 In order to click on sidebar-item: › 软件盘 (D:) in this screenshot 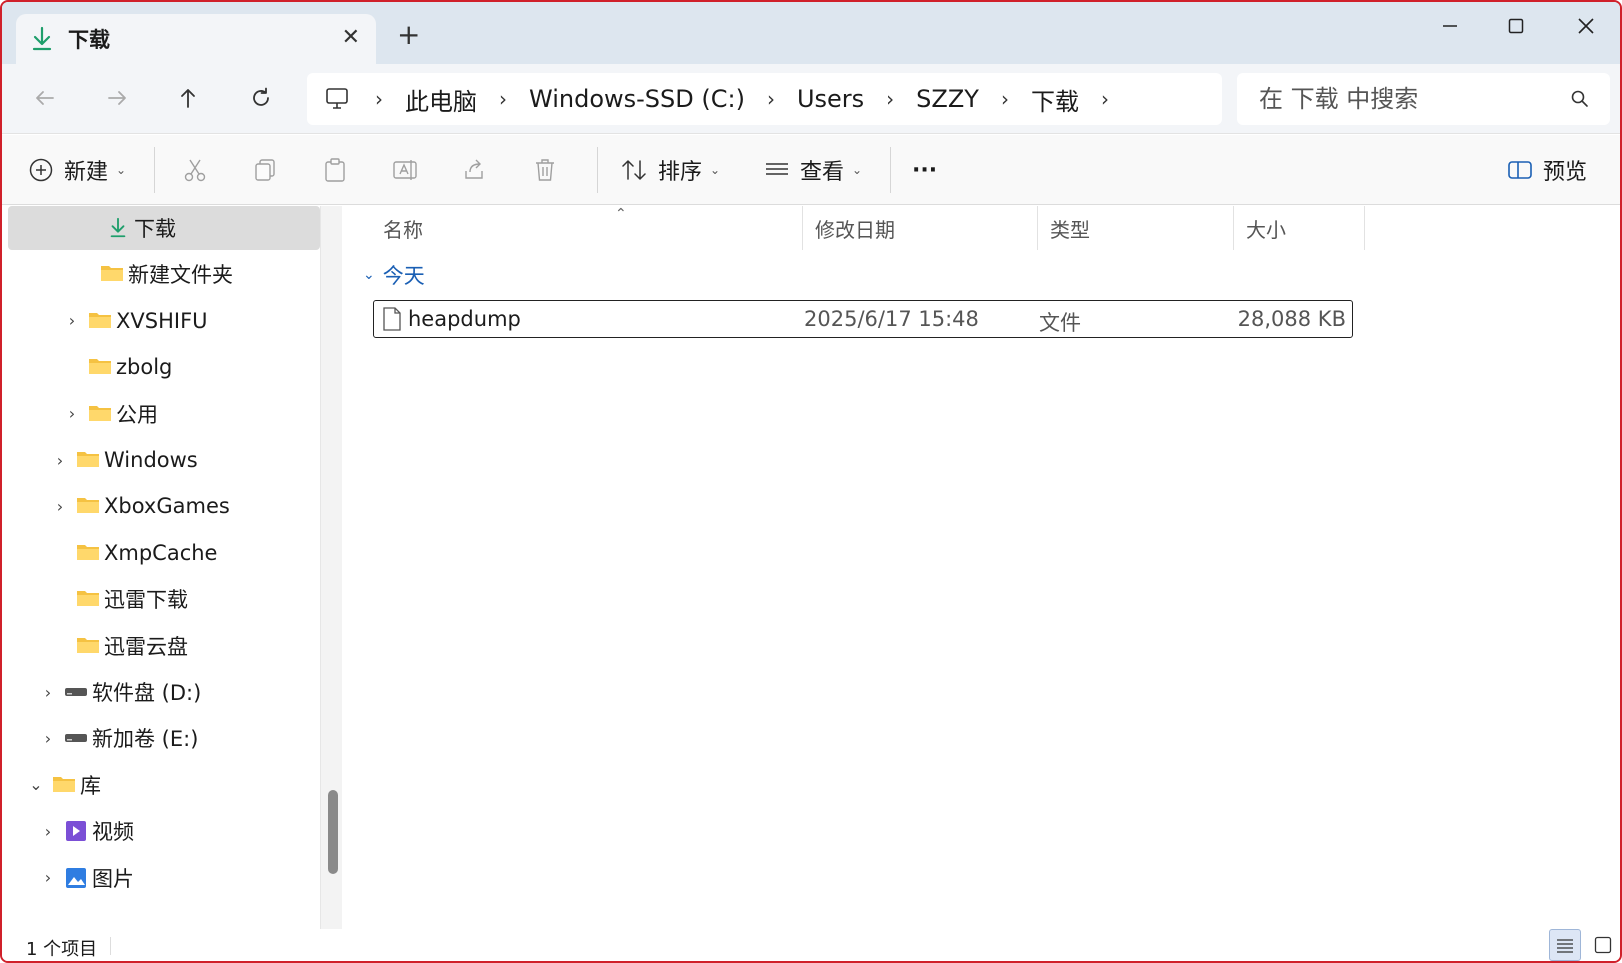, I will do `click(164, 692)`.